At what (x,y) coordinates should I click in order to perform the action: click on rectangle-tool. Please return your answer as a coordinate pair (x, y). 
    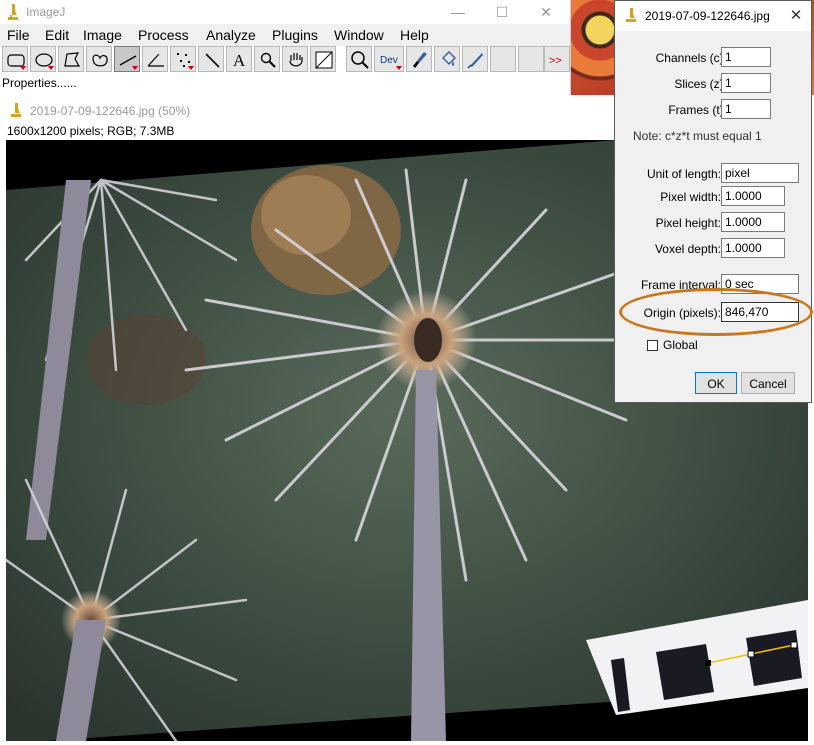
    Looking at the image, I should click on (15, 59).